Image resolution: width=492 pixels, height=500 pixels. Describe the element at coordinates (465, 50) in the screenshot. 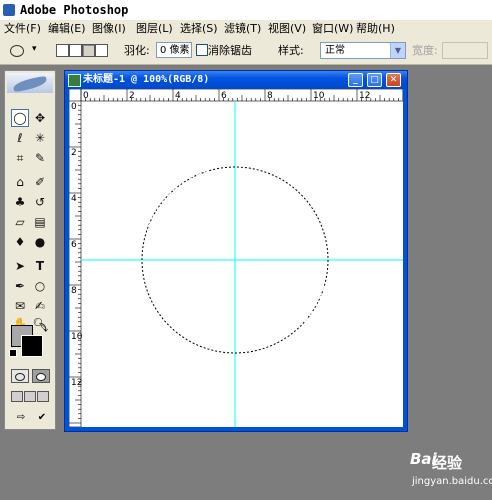

I see `width-input` at that location.